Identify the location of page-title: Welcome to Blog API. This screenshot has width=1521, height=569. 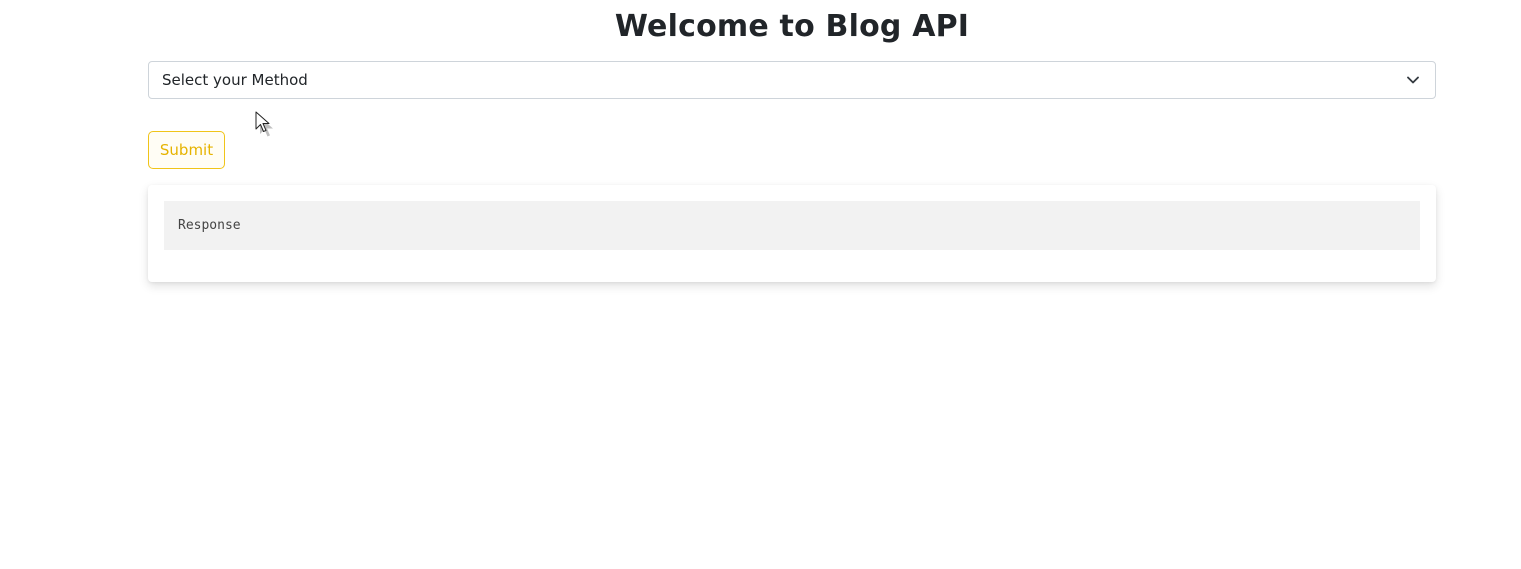
(792, 26).